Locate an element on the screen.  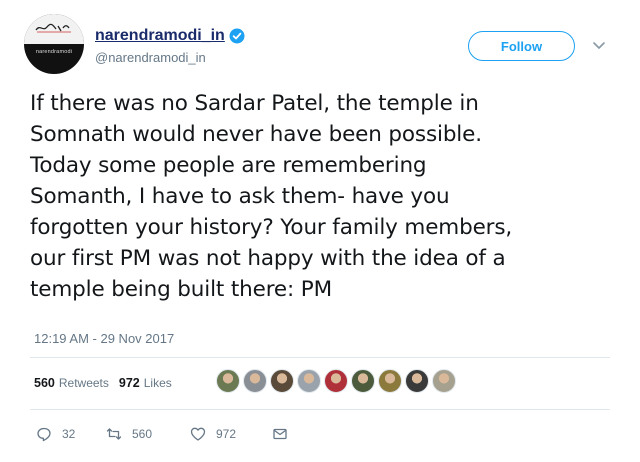
retweet-count: 560 is located at coordinates (142, 434).